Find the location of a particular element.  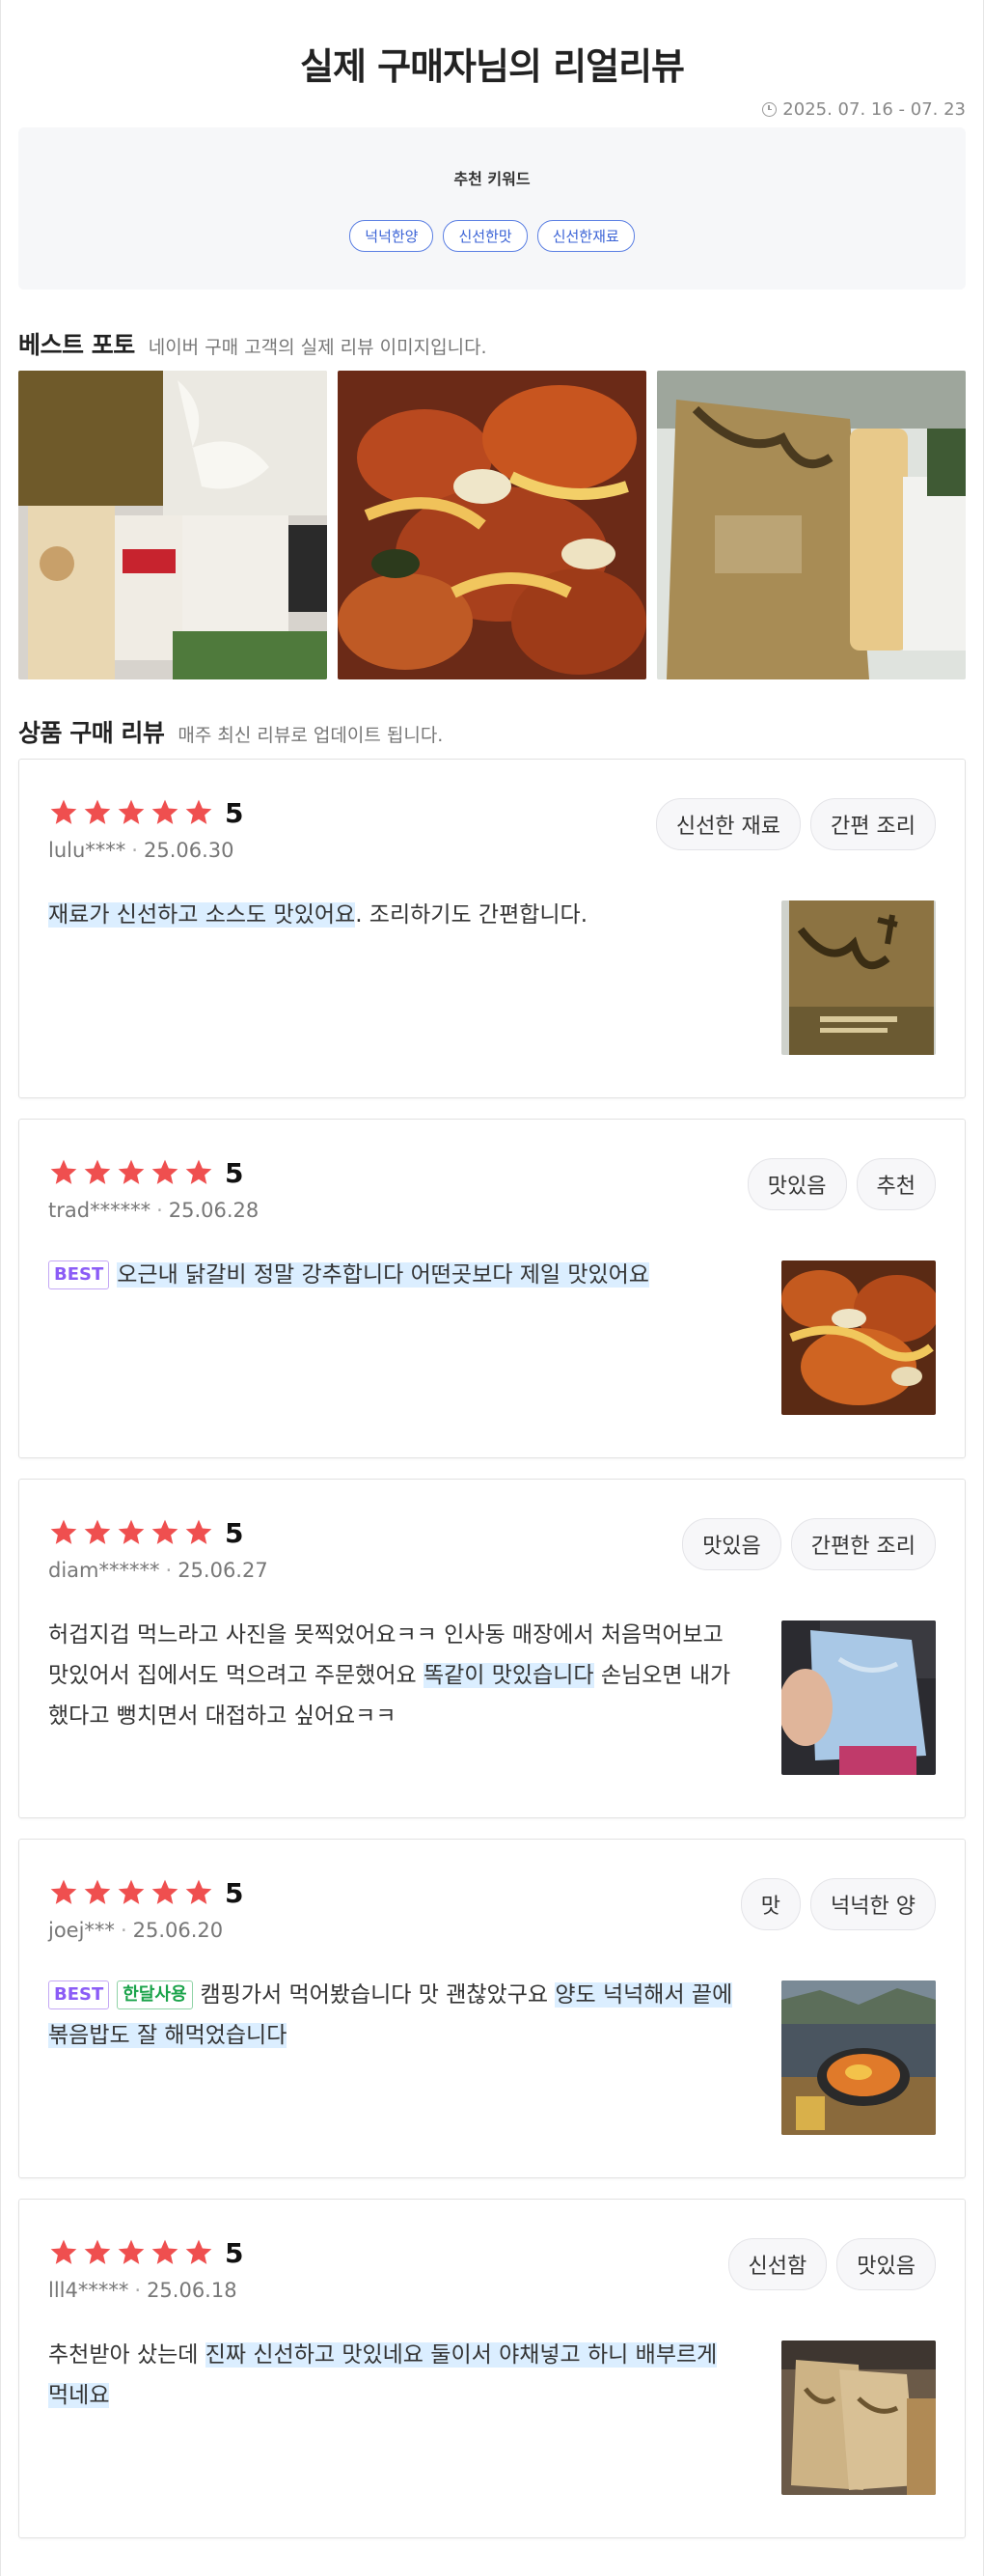

best-photo-product is located at coordinates (812, 525).